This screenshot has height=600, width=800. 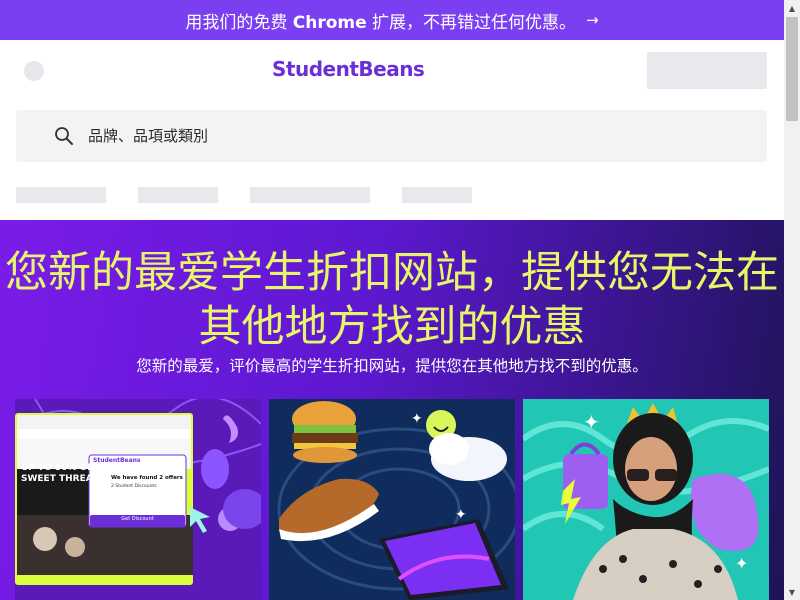 I want to click on chrome-extension-promo-banner: 用我们的免费 Chrome 扩展，不再错过任何优惠。 →, so click(x=392, y=20).